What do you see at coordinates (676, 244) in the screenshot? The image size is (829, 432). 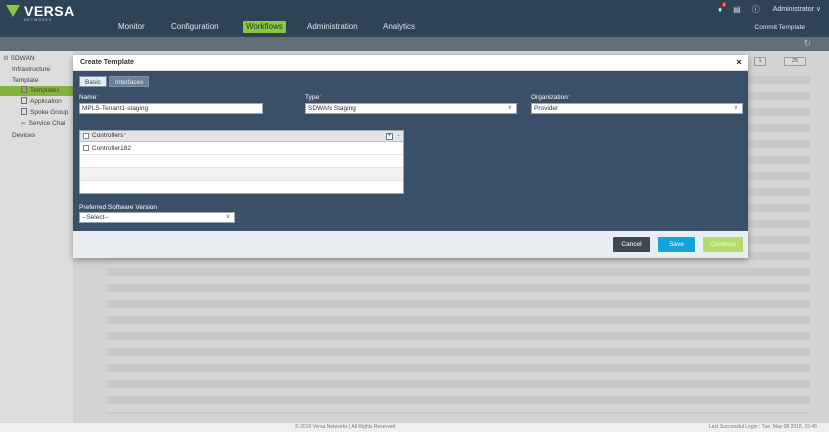 I see `save-button: Save` at bounding box center [676, 244].